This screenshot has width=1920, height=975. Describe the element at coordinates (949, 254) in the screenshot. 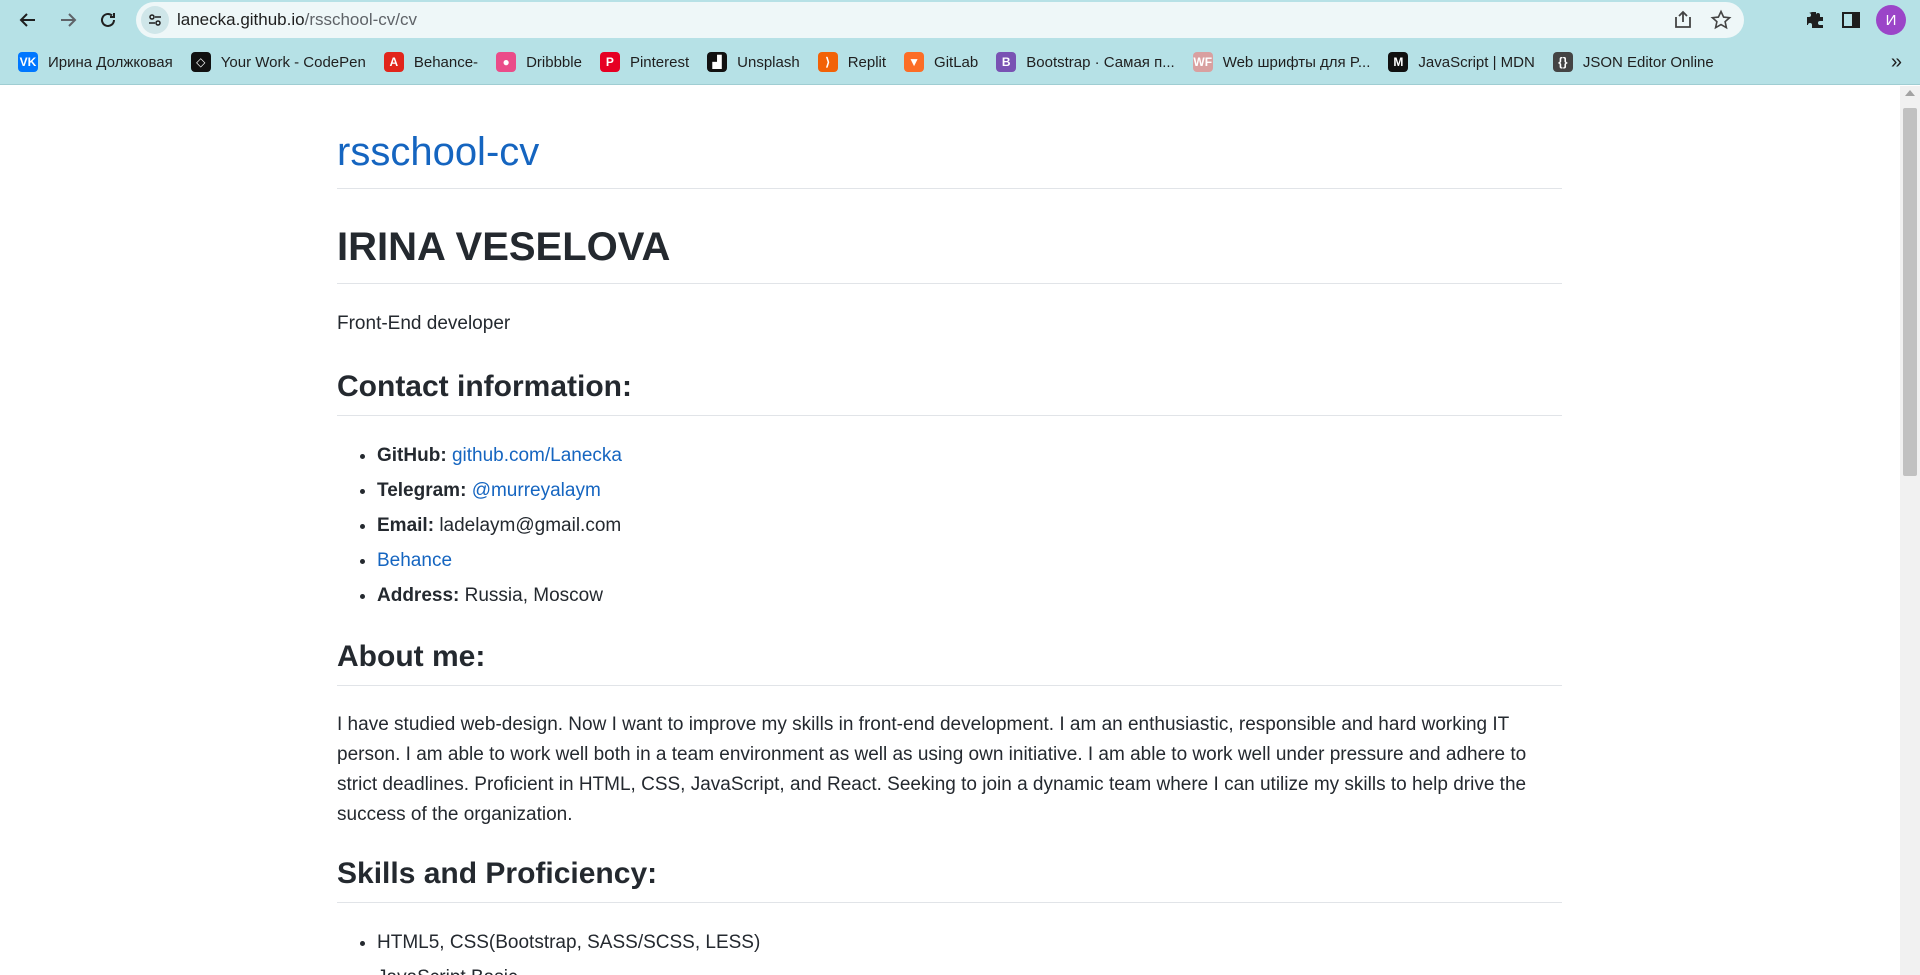

I see `cv-name-heading: IRINA VESELOVA` at that location.